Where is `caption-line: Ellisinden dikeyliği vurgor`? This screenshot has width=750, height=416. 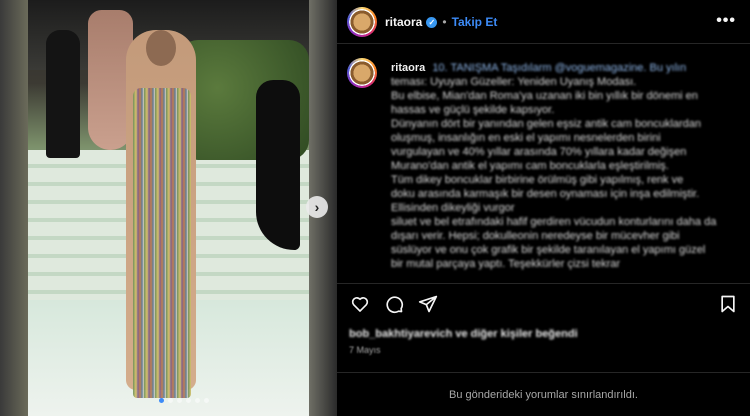 caption-line: Ellisinden dikeyliği vurgor is located at coordinates (453, 208).